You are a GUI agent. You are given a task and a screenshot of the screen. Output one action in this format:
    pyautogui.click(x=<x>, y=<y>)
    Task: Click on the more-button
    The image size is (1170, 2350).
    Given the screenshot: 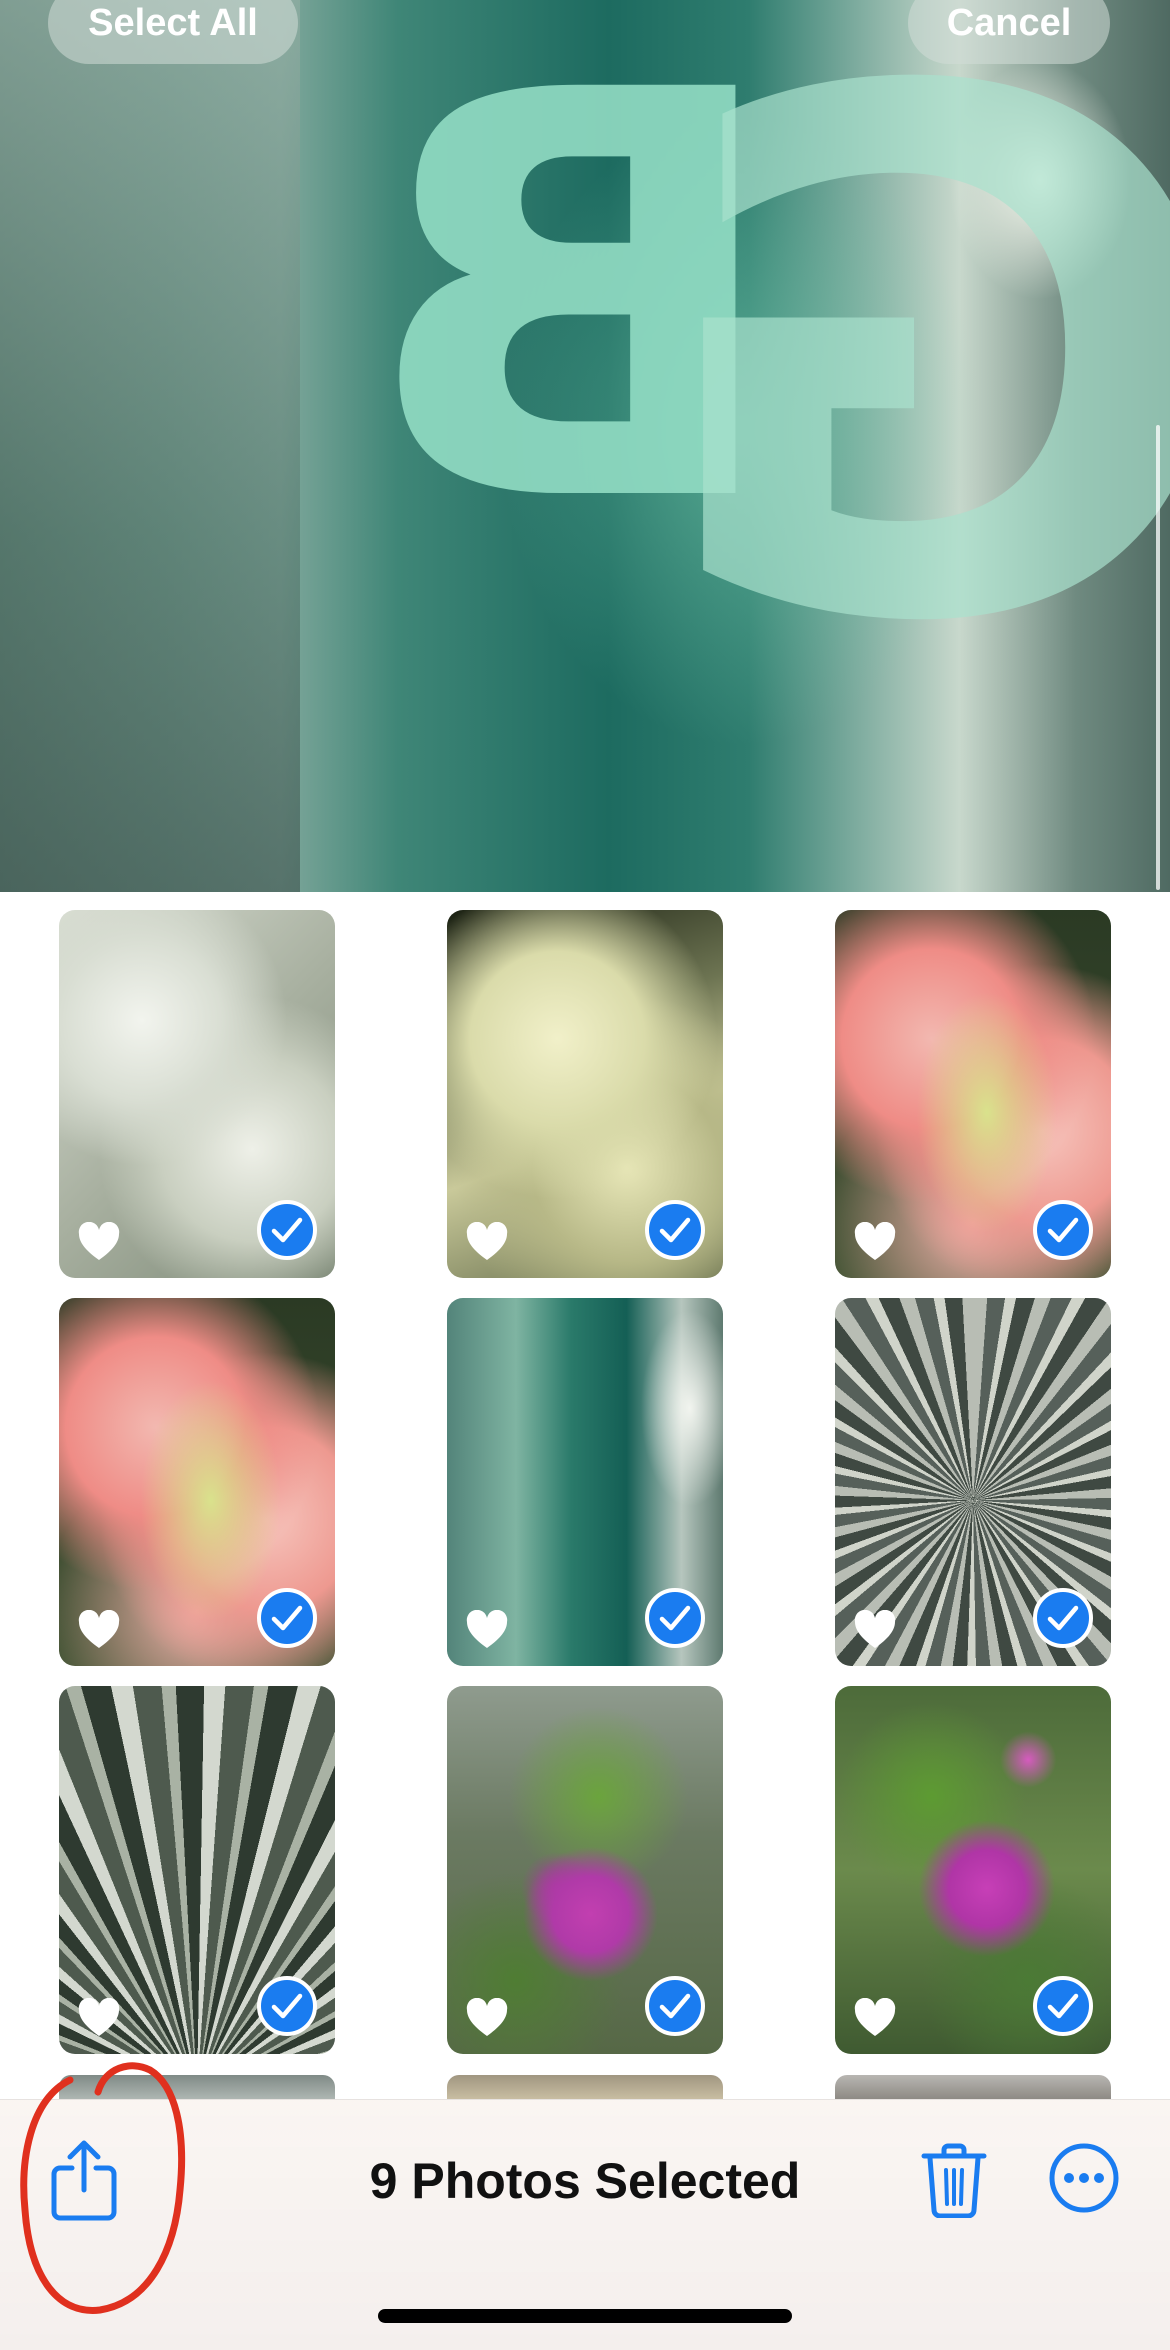 What is the action you would take?
    pyautogui.click(x=1084, y=2178)
    